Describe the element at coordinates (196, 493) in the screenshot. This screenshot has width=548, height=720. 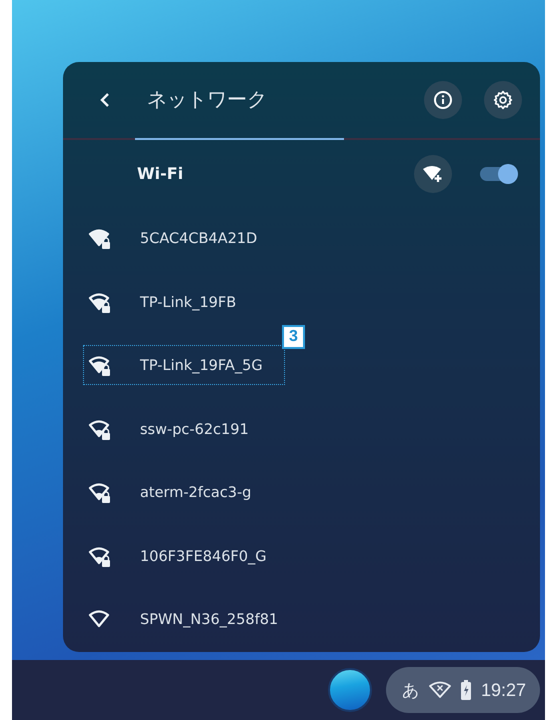
I see `network-name: aterm-2fcac3-g` at that location.